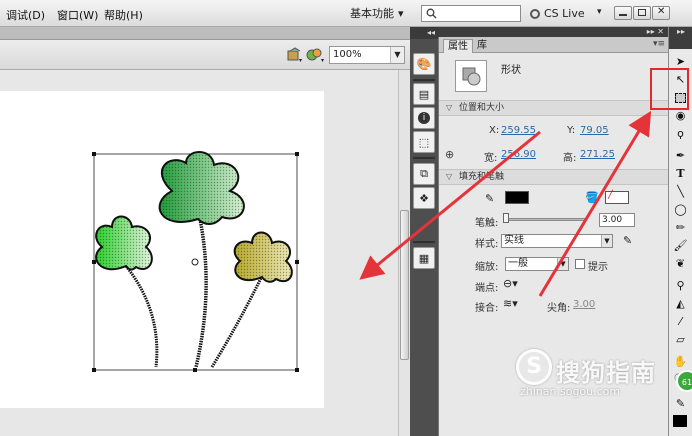  I want to click on width-value: 256.90, so click(518, 154).